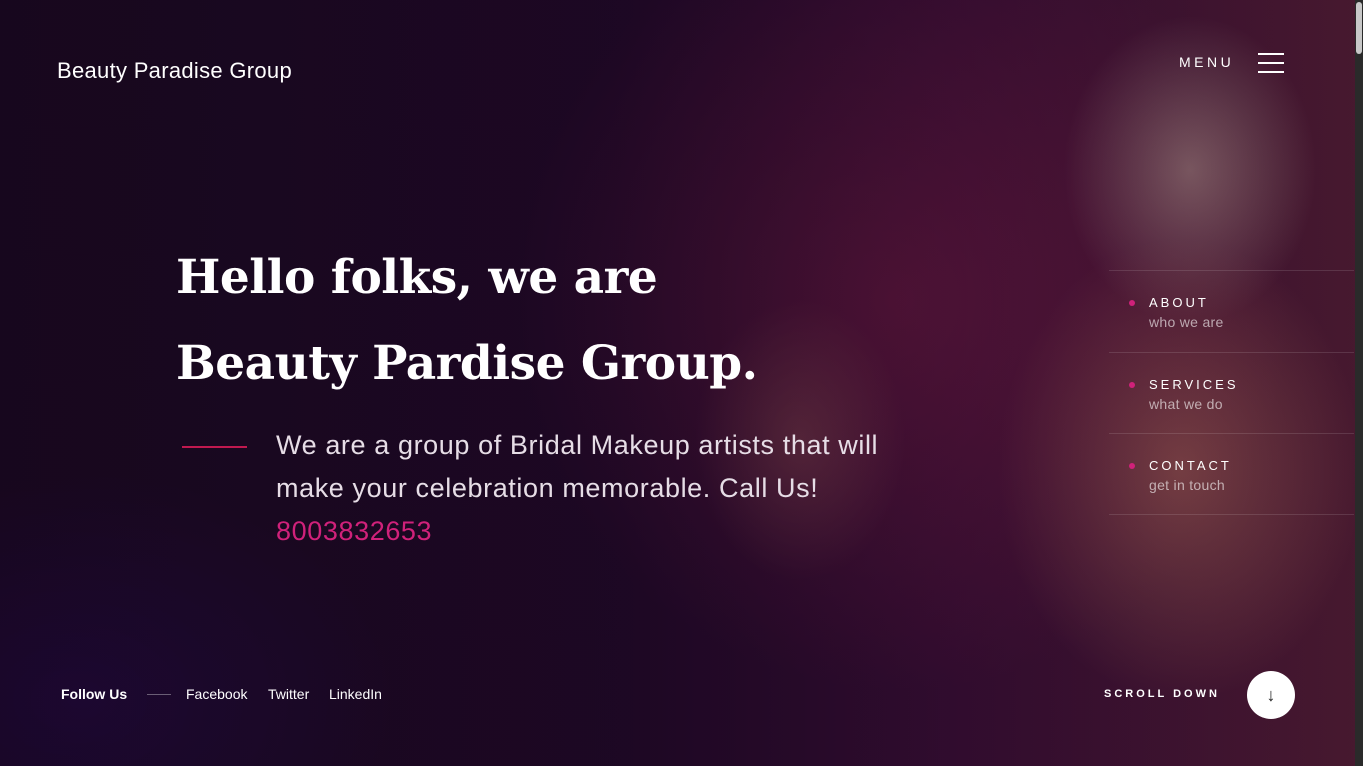 This screenshot has height=766, width=1363. What do you see at coordinates (355, 694) in the screenshot?
I see `linkedin-link: LinkedIn` at bounding box center [355, 694].